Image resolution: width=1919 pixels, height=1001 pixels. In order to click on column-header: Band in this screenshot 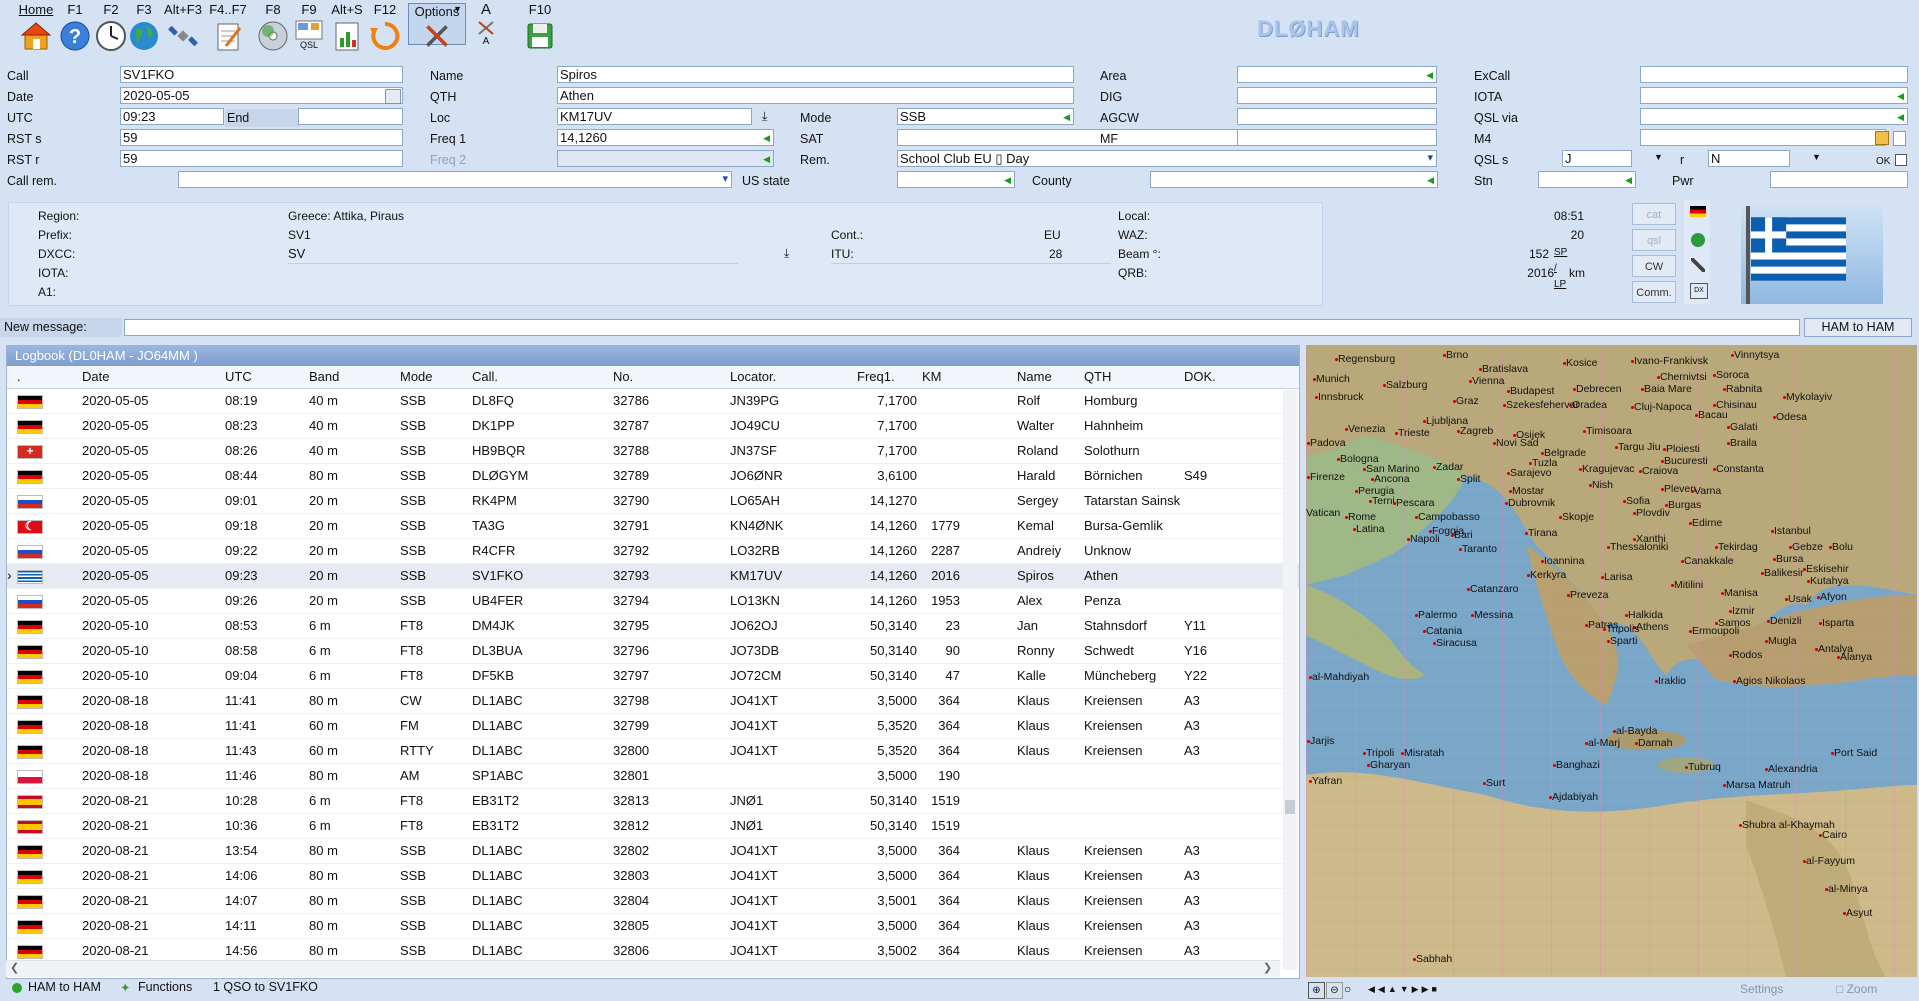, I will do `click(324, 377)`.